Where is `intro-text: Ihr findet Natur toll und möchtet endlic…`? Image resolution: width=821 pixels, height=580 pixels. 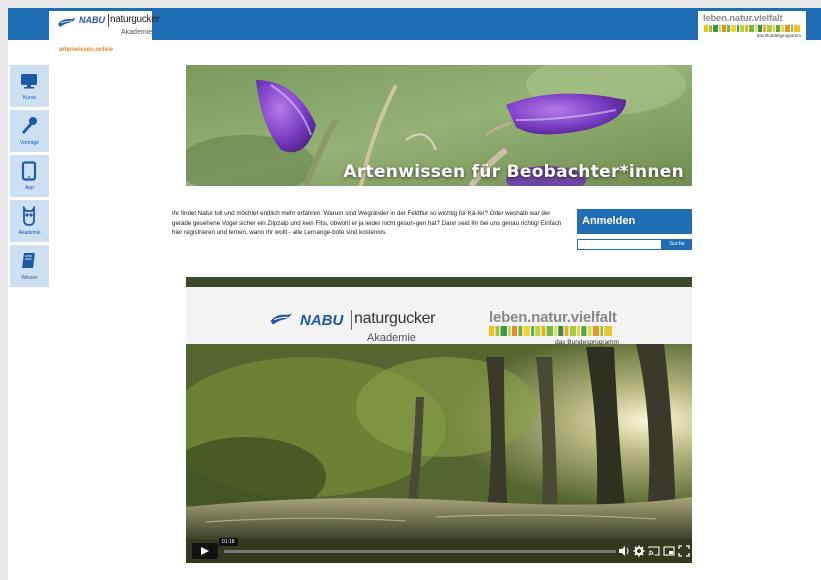 intro-text: Ihr findet Natur toll und möchtet endlic… is located at coordinates (367, 223).